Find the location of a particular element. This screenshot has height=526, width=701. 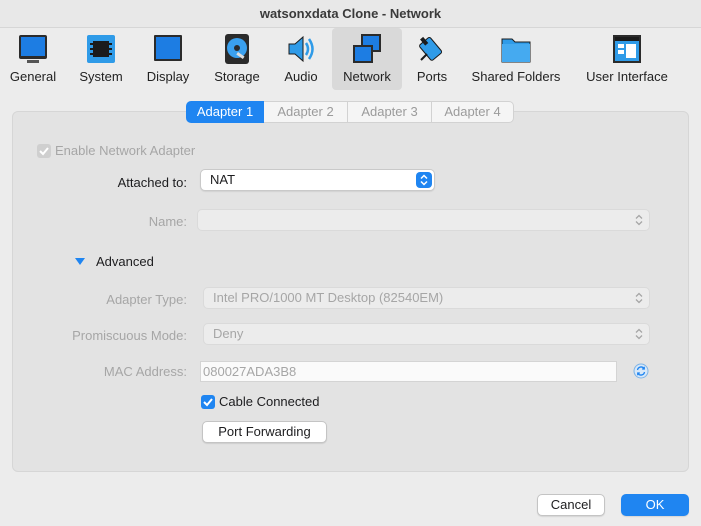

toolbar-network: Network is located at coordinates (367, 59).